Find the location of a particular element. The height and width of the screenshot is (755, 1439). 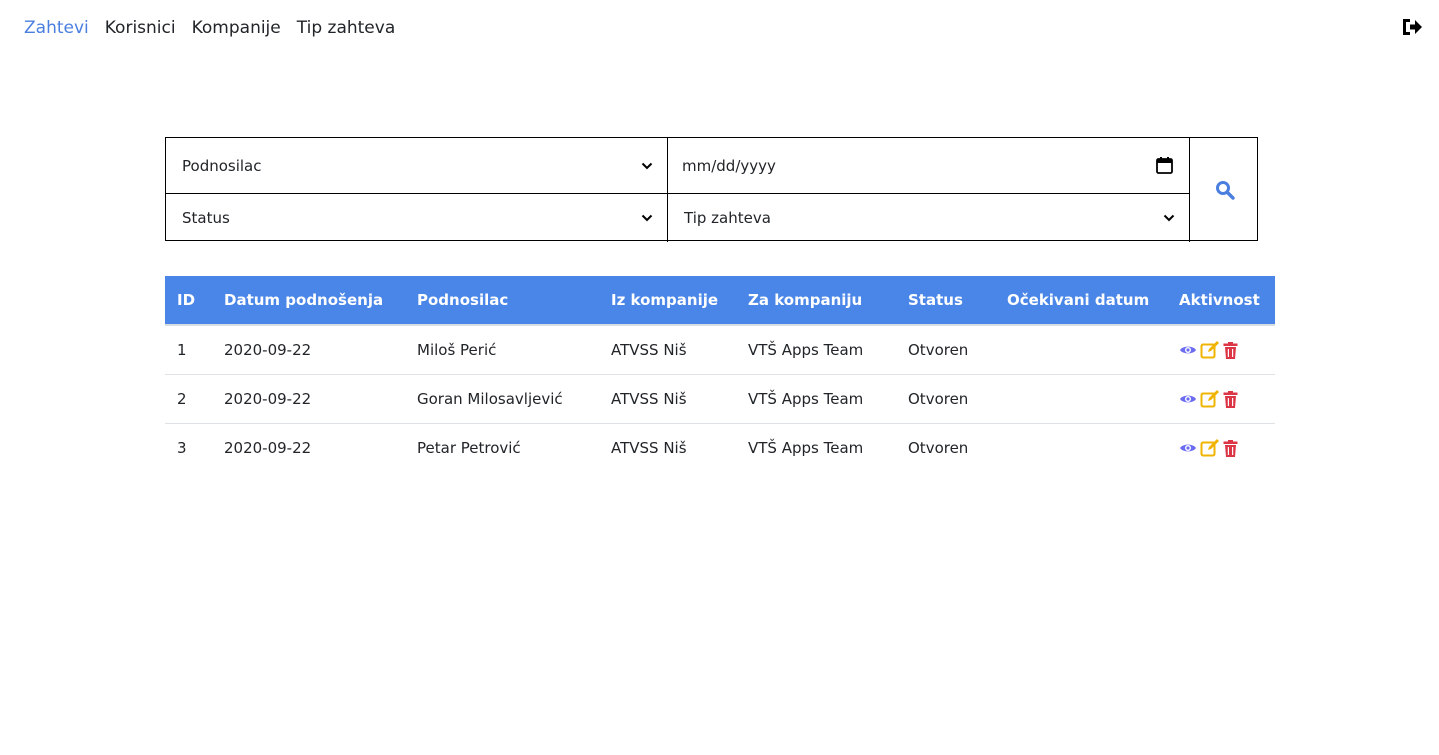

nav-kompanije: Kompanije is located at coordinates (236, 28).